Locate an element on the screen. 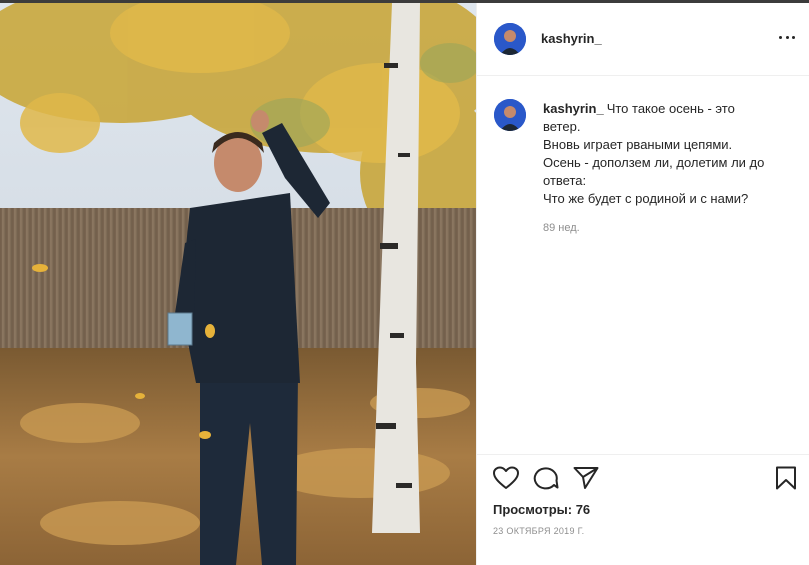 Image resolution: width=809 pixels, height=565 pixels. like-button is located at coordinates (506, 478).